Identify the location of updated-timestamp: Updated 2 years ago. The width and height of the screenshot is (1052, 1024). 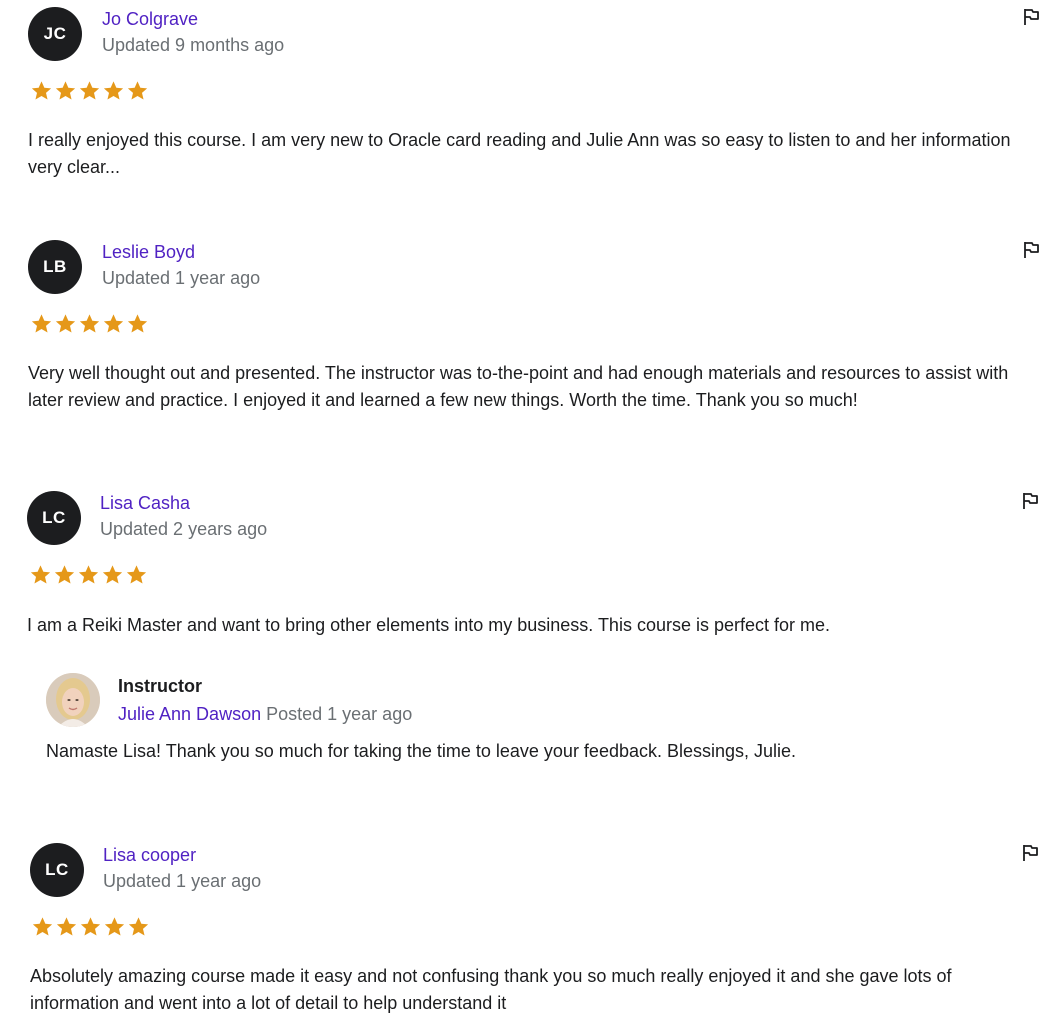
(184, 529).